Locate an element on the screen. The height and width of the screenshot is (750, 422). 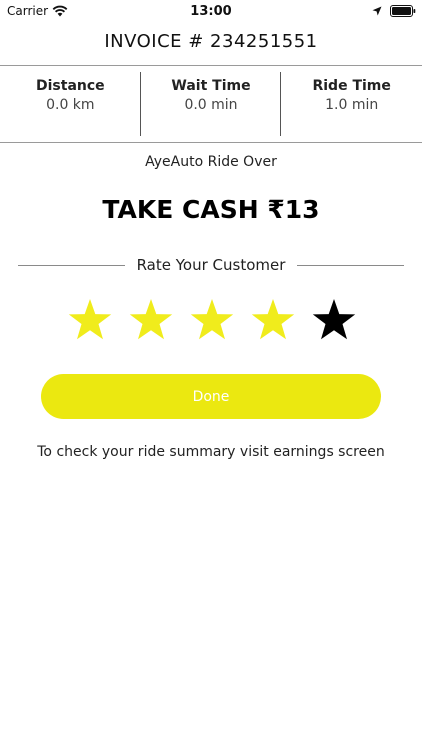
stat-label: Wait Time is located at coordinates (211, 86).